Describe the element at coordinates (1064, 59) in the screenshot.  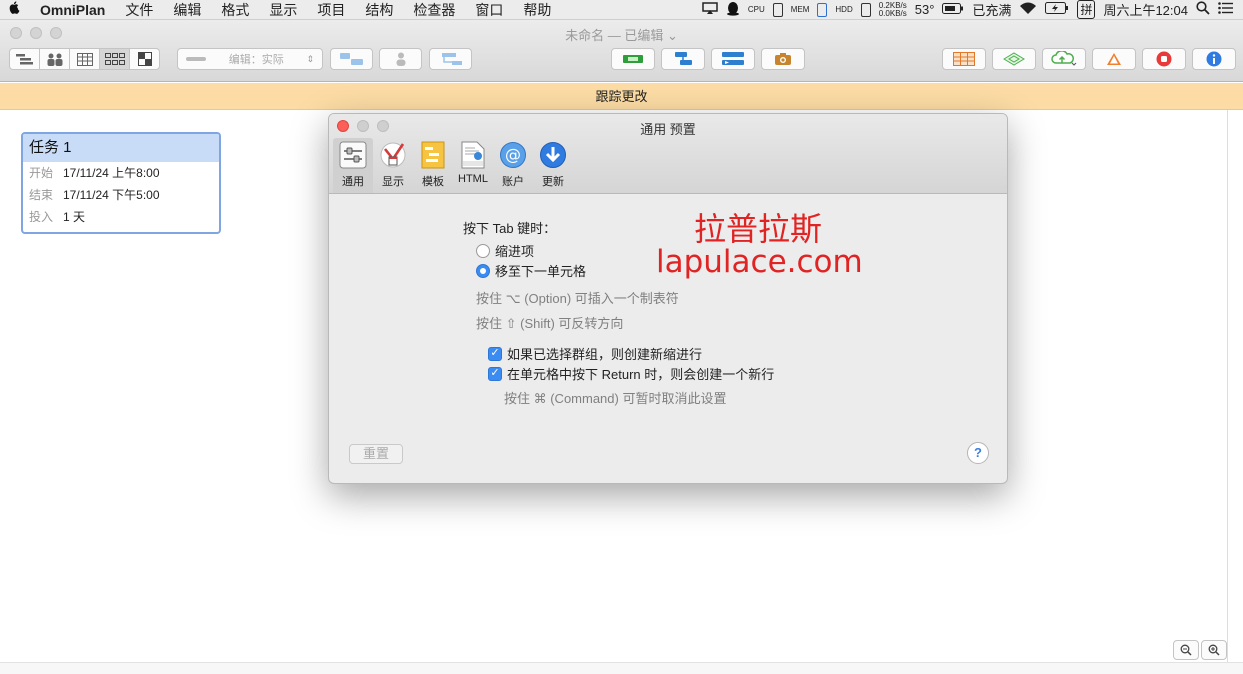
I see `cloud-publish-button` at that location.